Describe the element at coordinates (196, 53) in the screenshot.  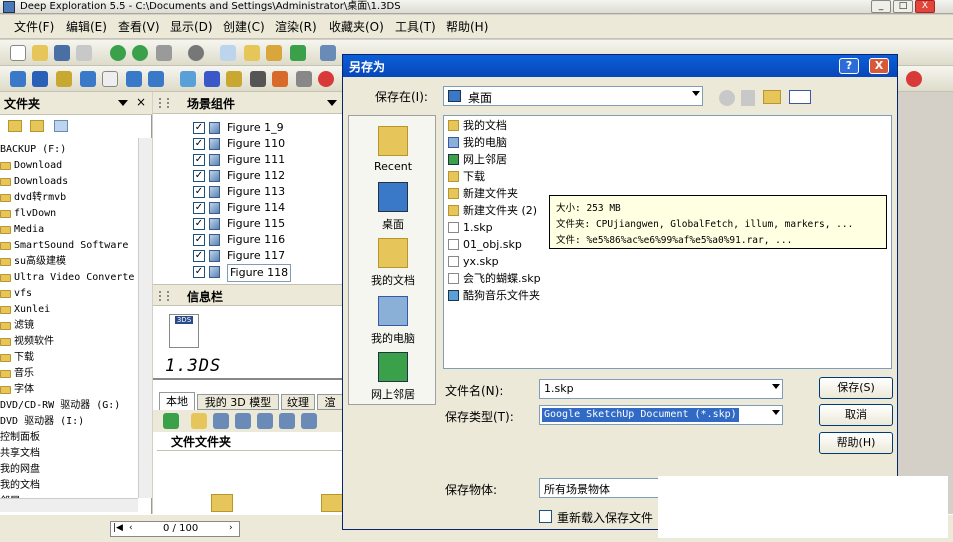
I see `stop-icon` at that location.